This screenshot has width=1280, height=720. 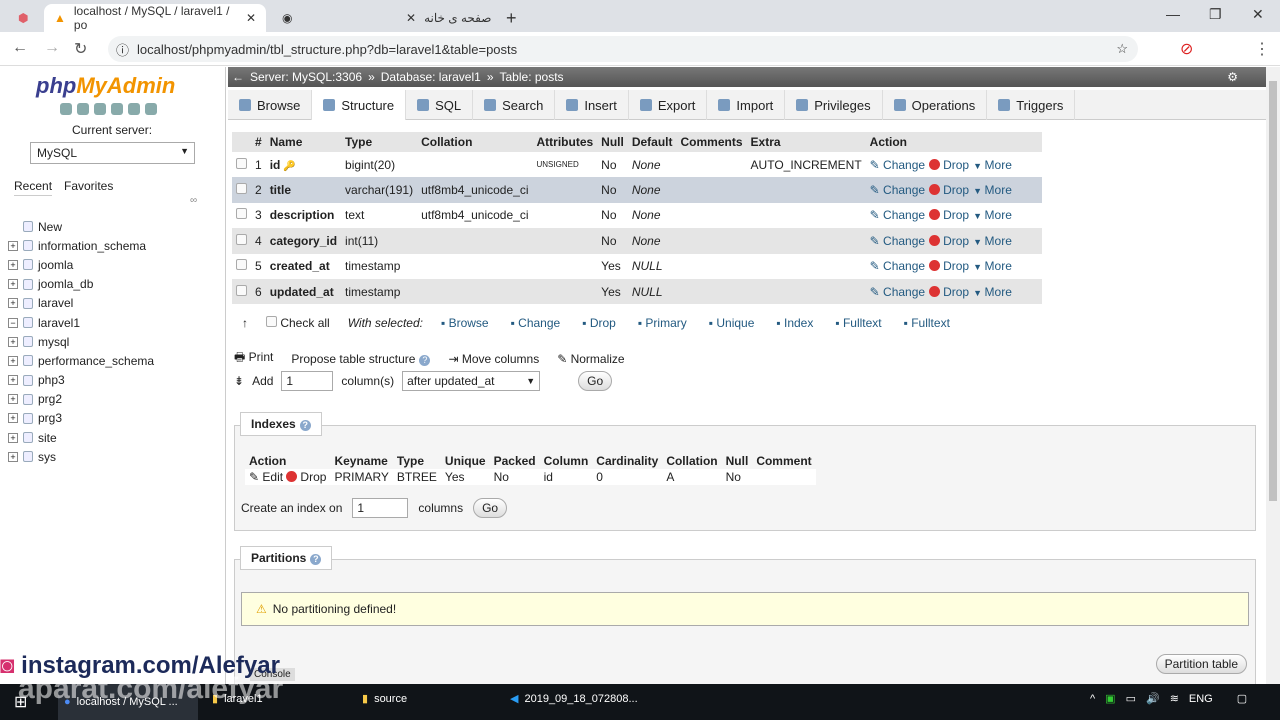 I want to click on sidebar-item-joomla: + joomla, so click(x=81, y=264).